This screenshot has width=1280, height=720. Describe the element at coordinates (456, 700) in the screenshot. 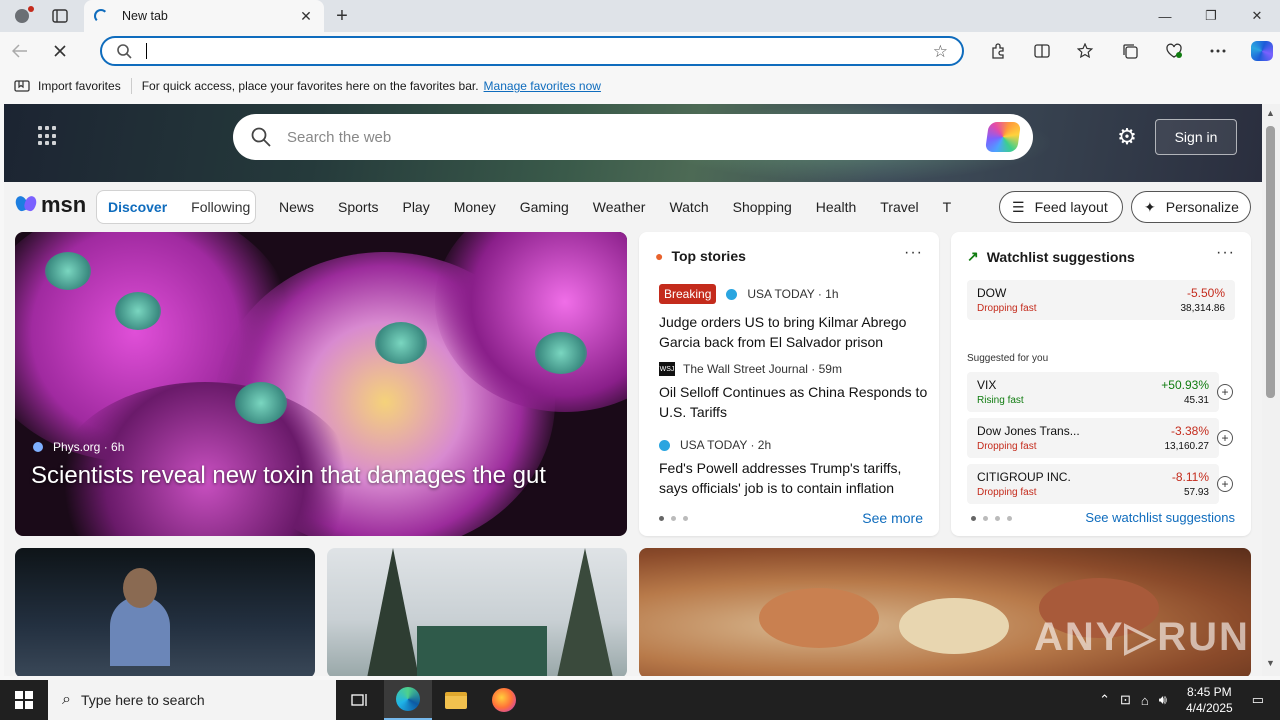

I see `file-explorer-button` at that location.